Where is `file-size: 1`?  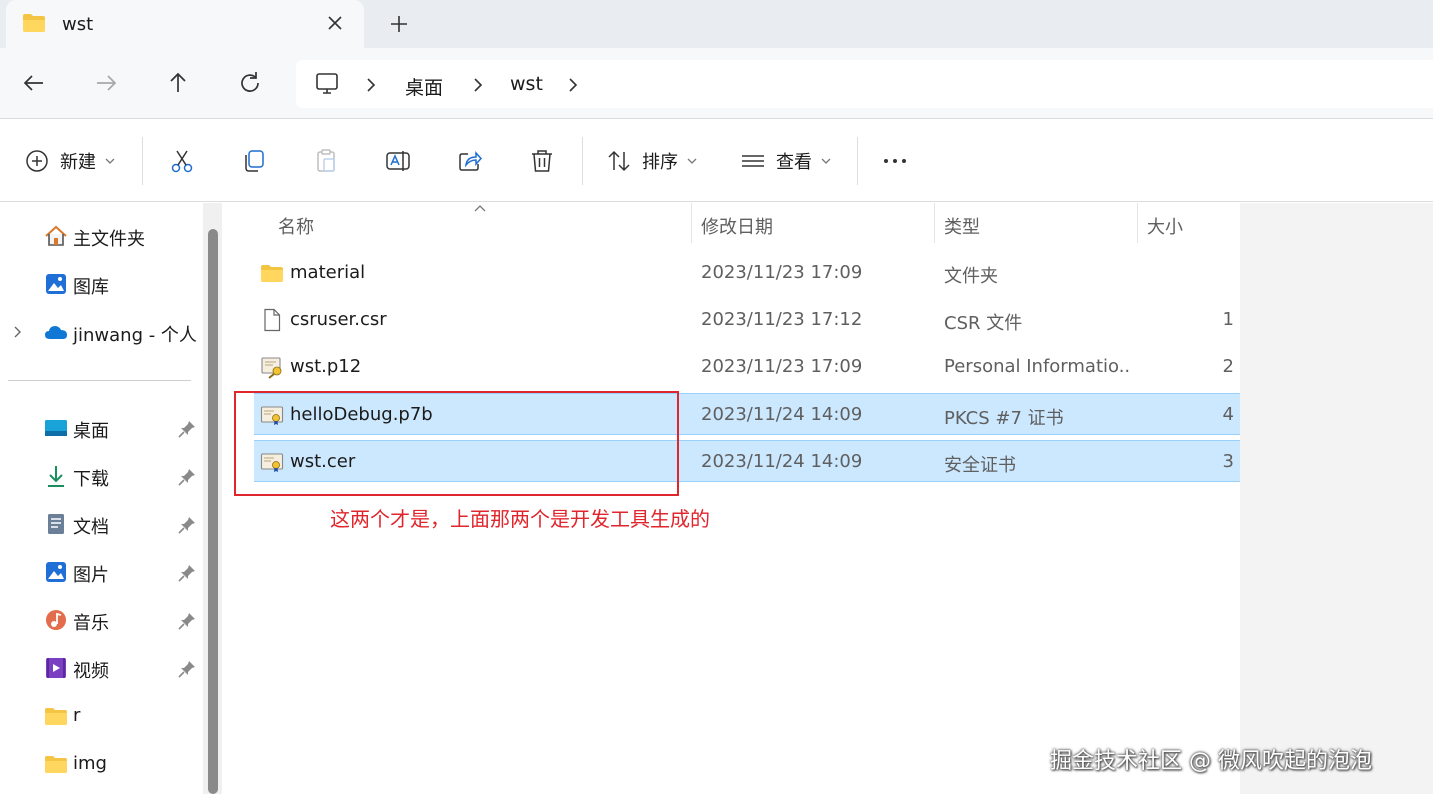 file-size: 1 is located at coordinates (1228, 319).